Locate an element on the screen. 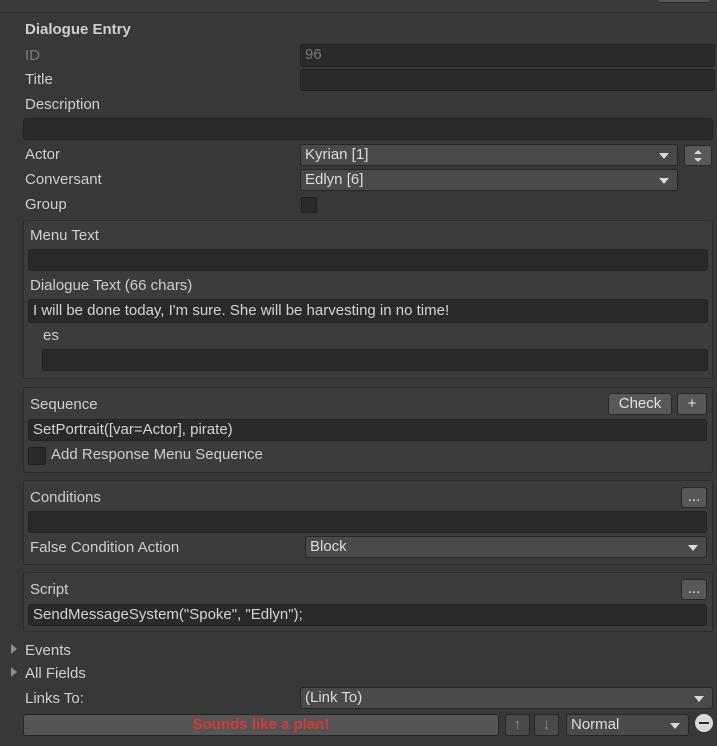  up-down-arrows-icon is located at coordinates (698, 156).